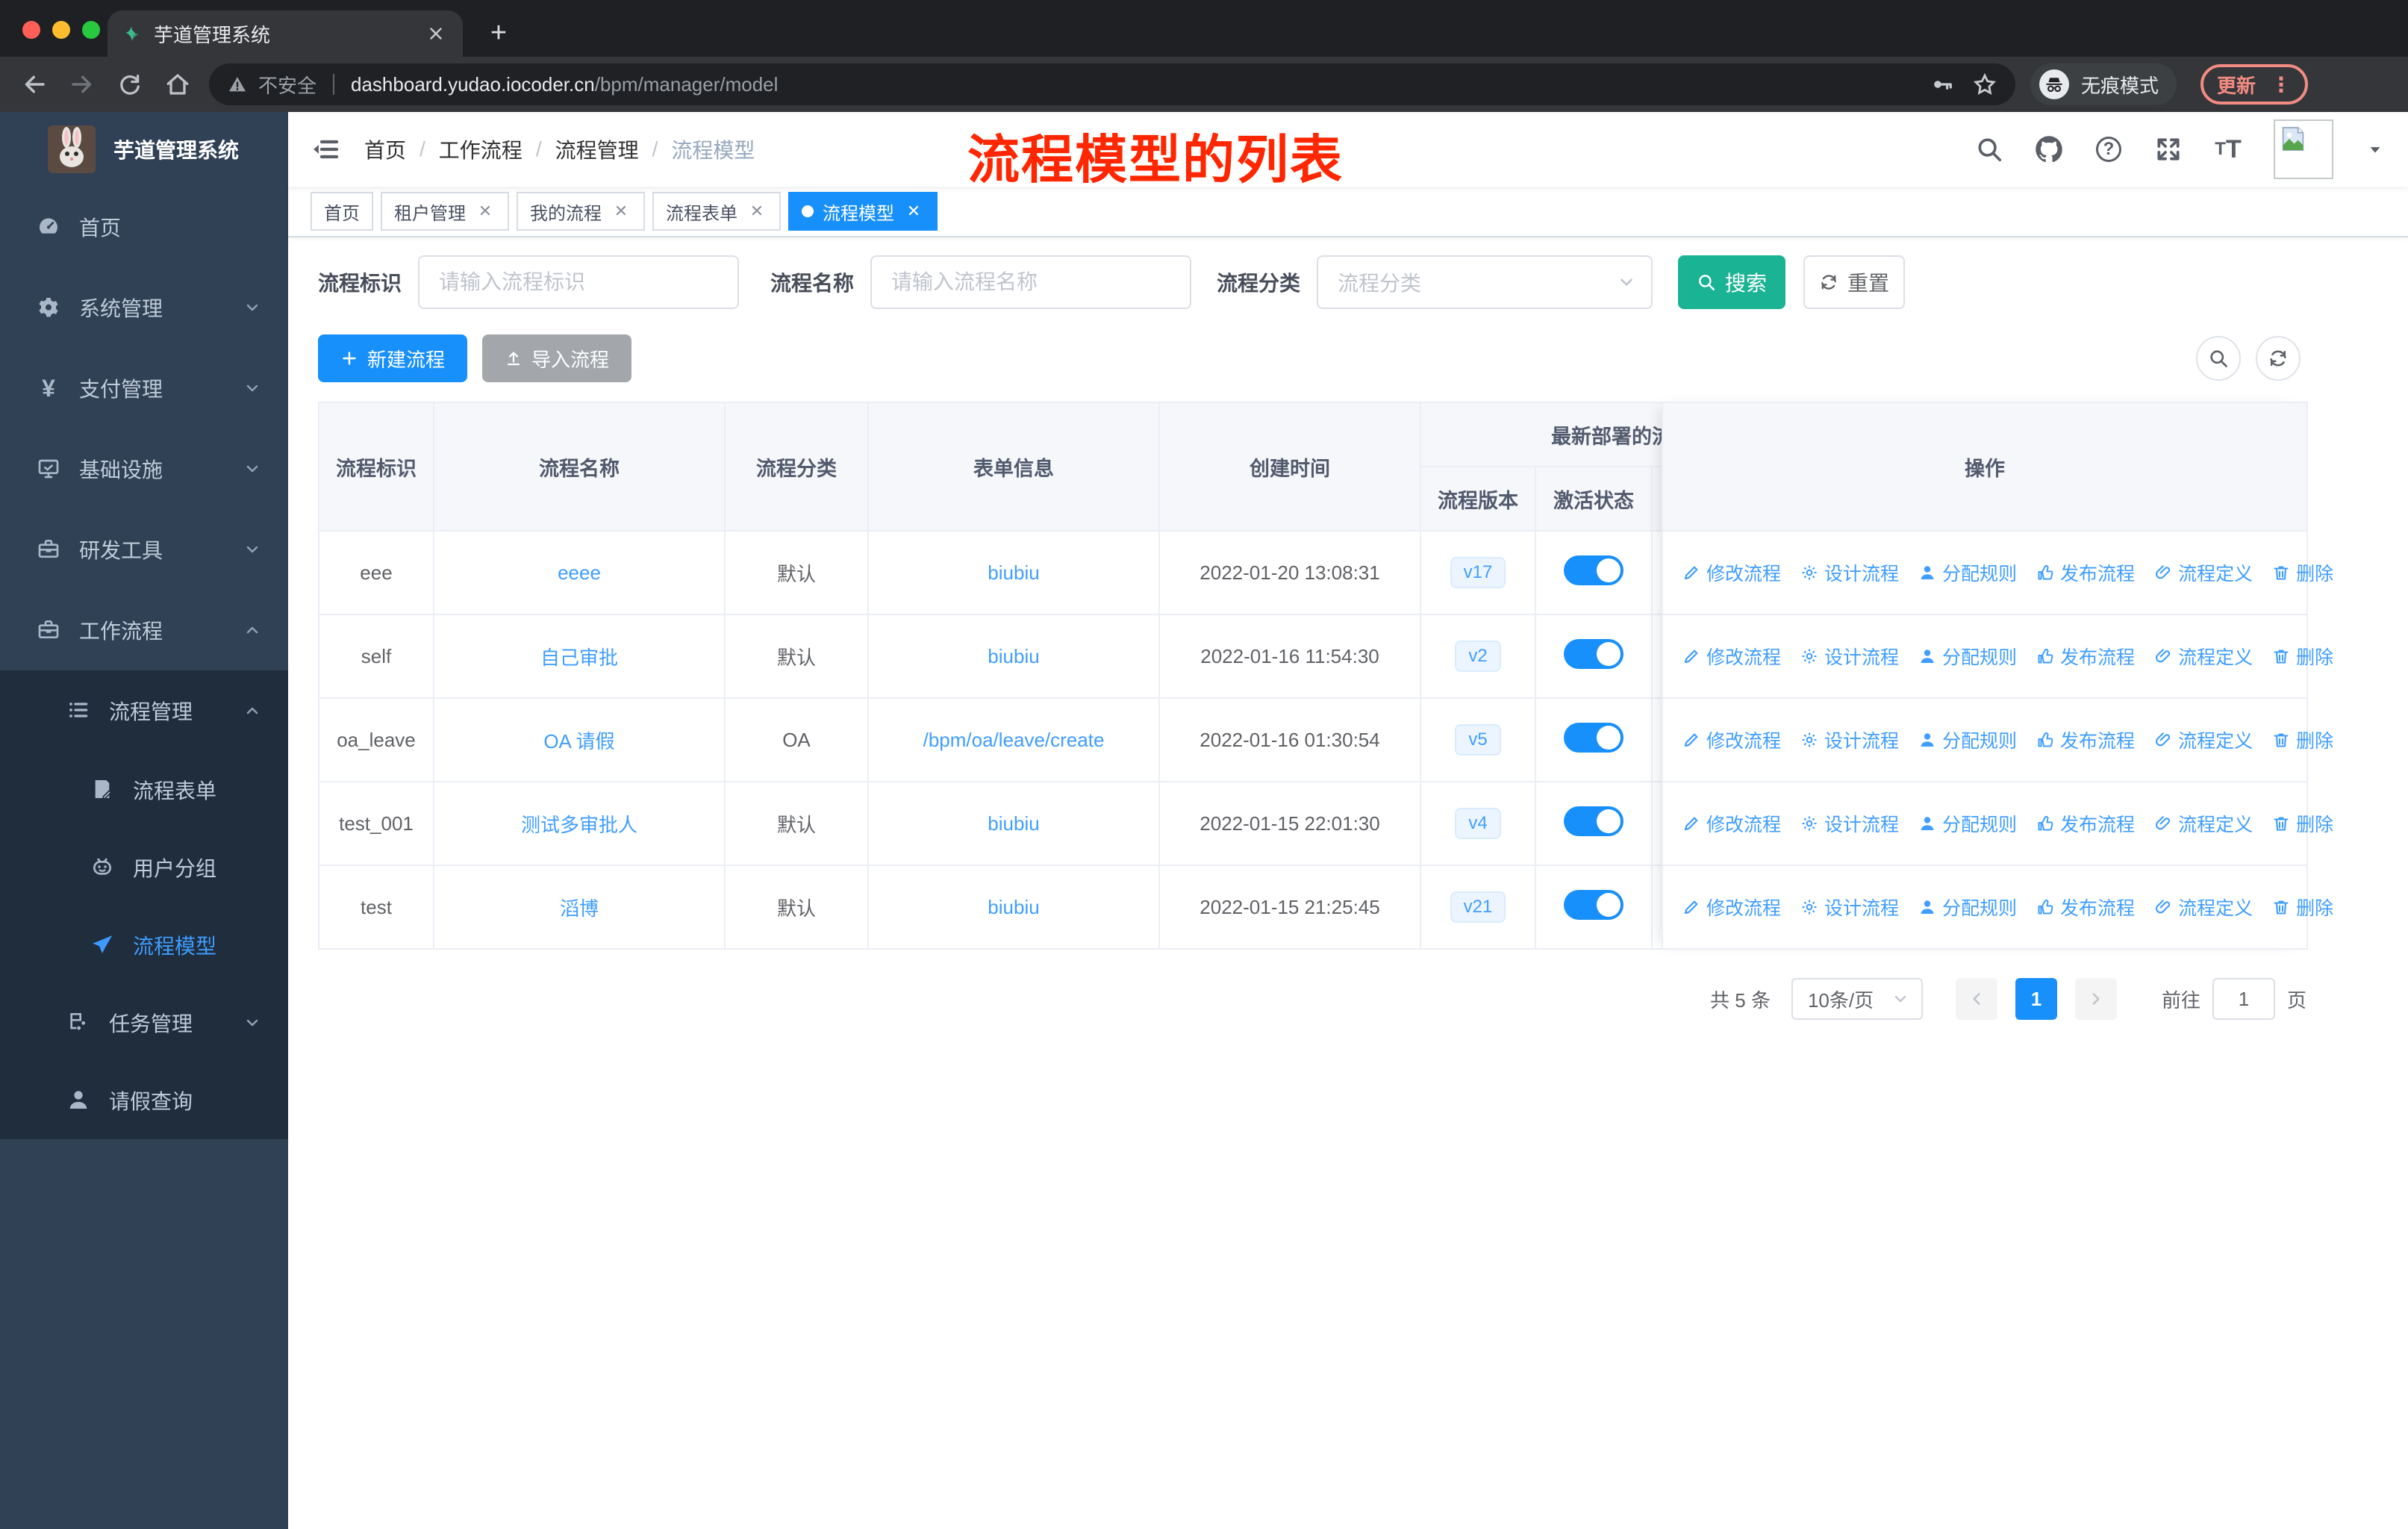 This screenshot has height=1529, width=2408. I want to click on reload-icon, so click(129, 84).